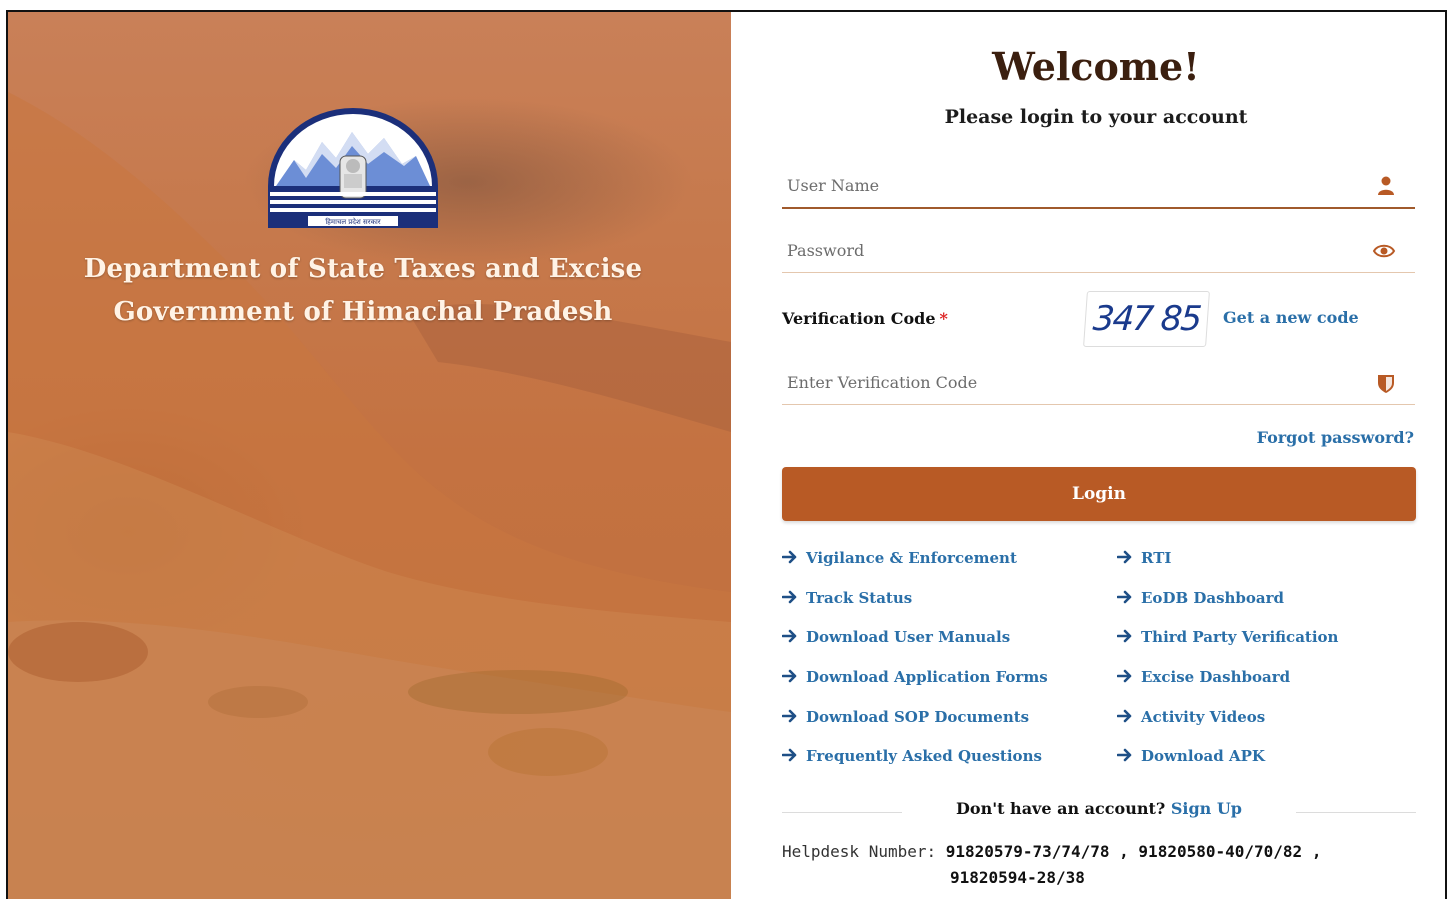 The width and height of the screenshot is (1453, 899). I want to click on link-download-user-manuals: Download User Manuals, so click(896, 639).